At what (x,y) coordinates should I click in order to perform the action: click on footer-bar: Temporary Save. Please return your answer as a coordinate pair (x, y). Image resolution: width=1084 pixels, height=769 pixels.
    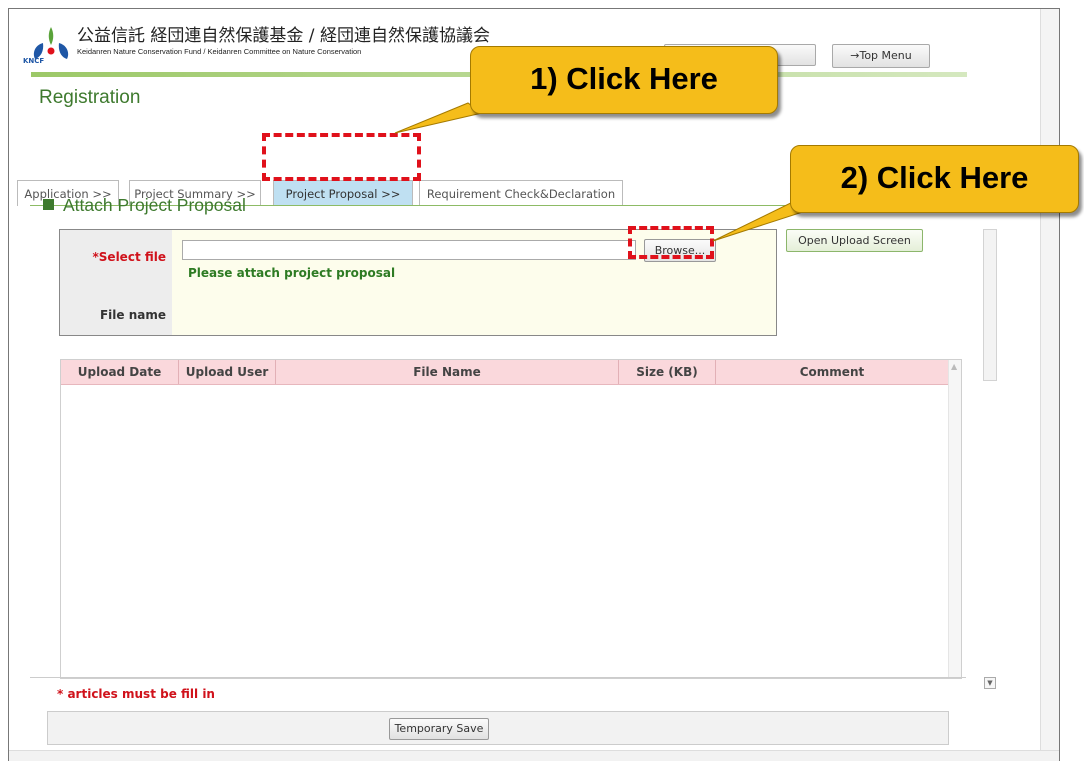
    Looking at the image, I should click on (498, 728).